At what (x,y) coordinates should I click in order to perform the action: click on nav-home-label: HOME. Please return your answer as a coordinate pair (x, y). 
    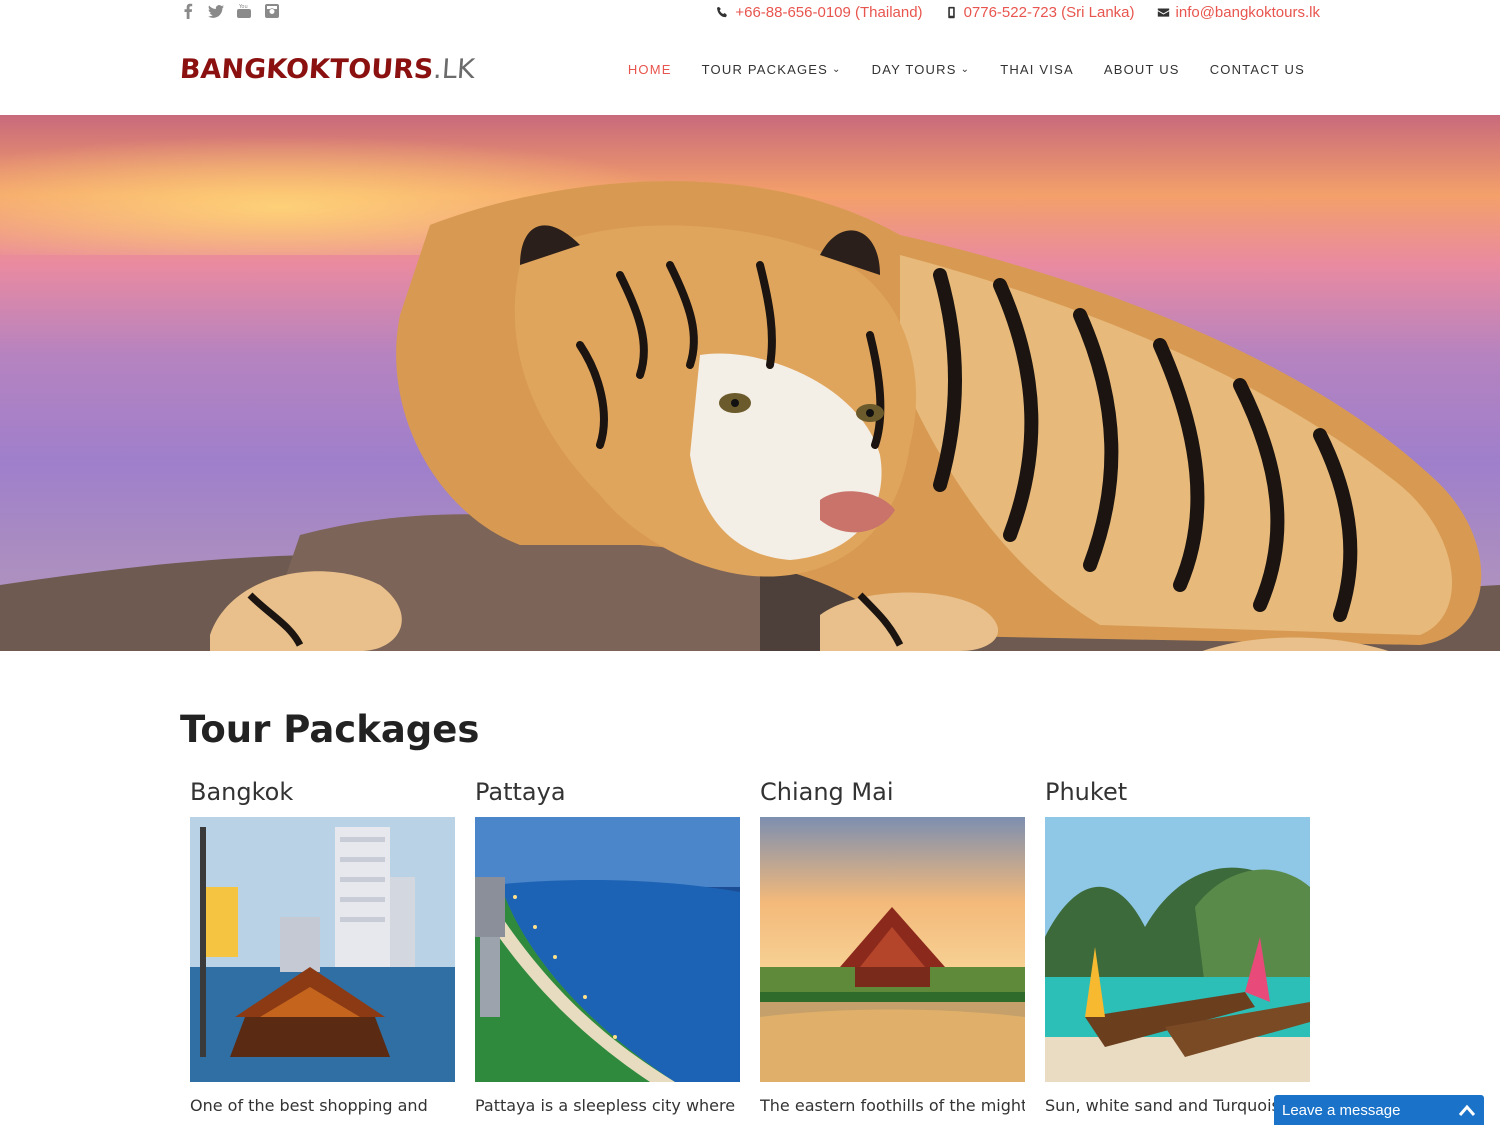
    Looking at the image, I should click on (649, 69).